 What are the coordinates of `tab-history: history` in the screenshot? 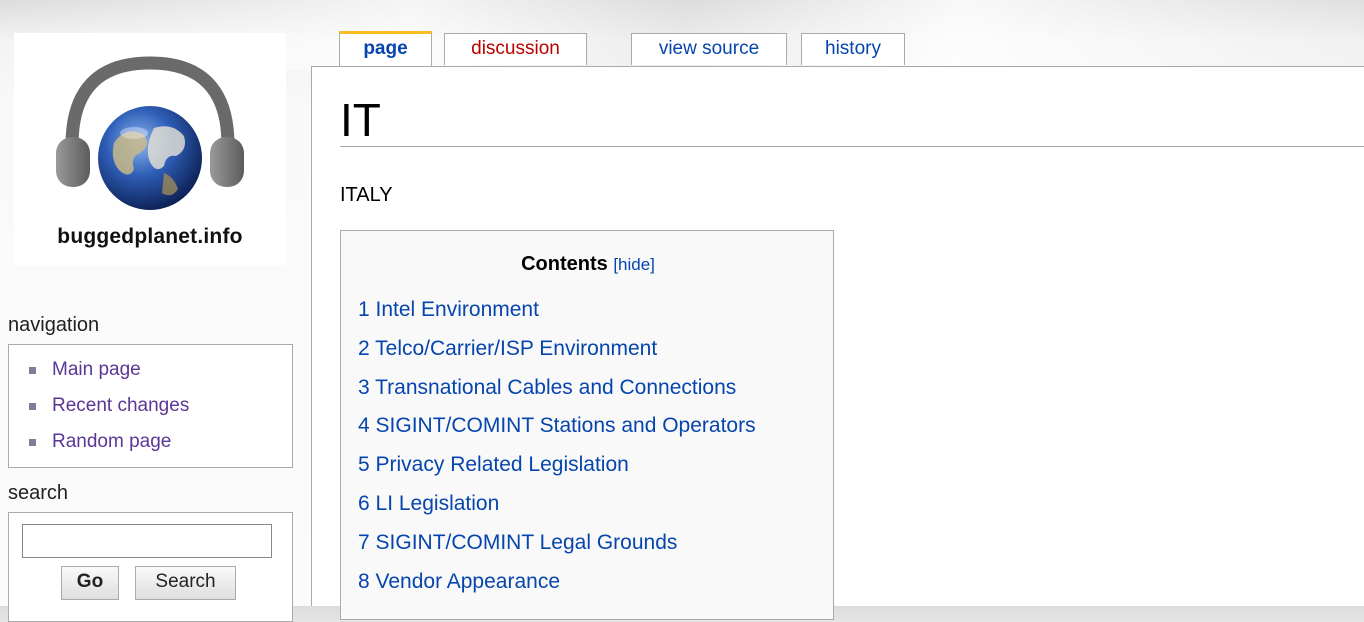 It's located at (853, 49).